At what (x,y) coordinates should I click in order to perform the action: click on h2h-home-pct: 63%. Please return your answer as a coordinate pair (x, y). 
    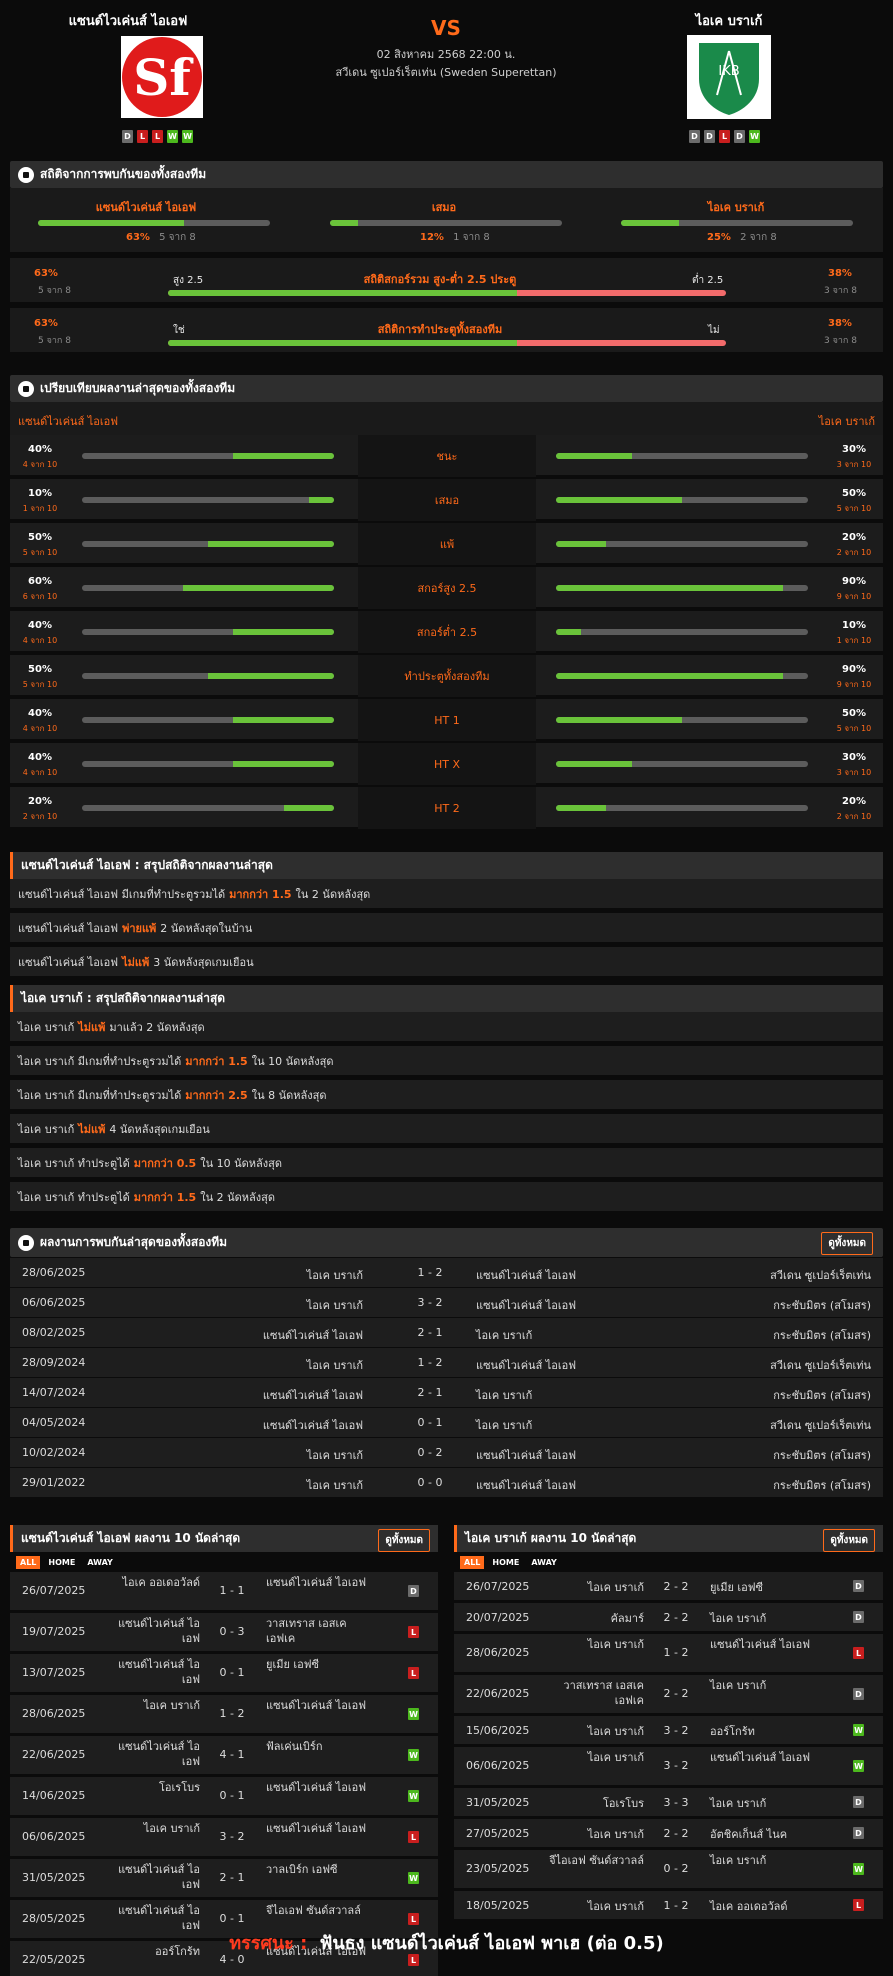
    Looking at the image, I should click on (138, 237).